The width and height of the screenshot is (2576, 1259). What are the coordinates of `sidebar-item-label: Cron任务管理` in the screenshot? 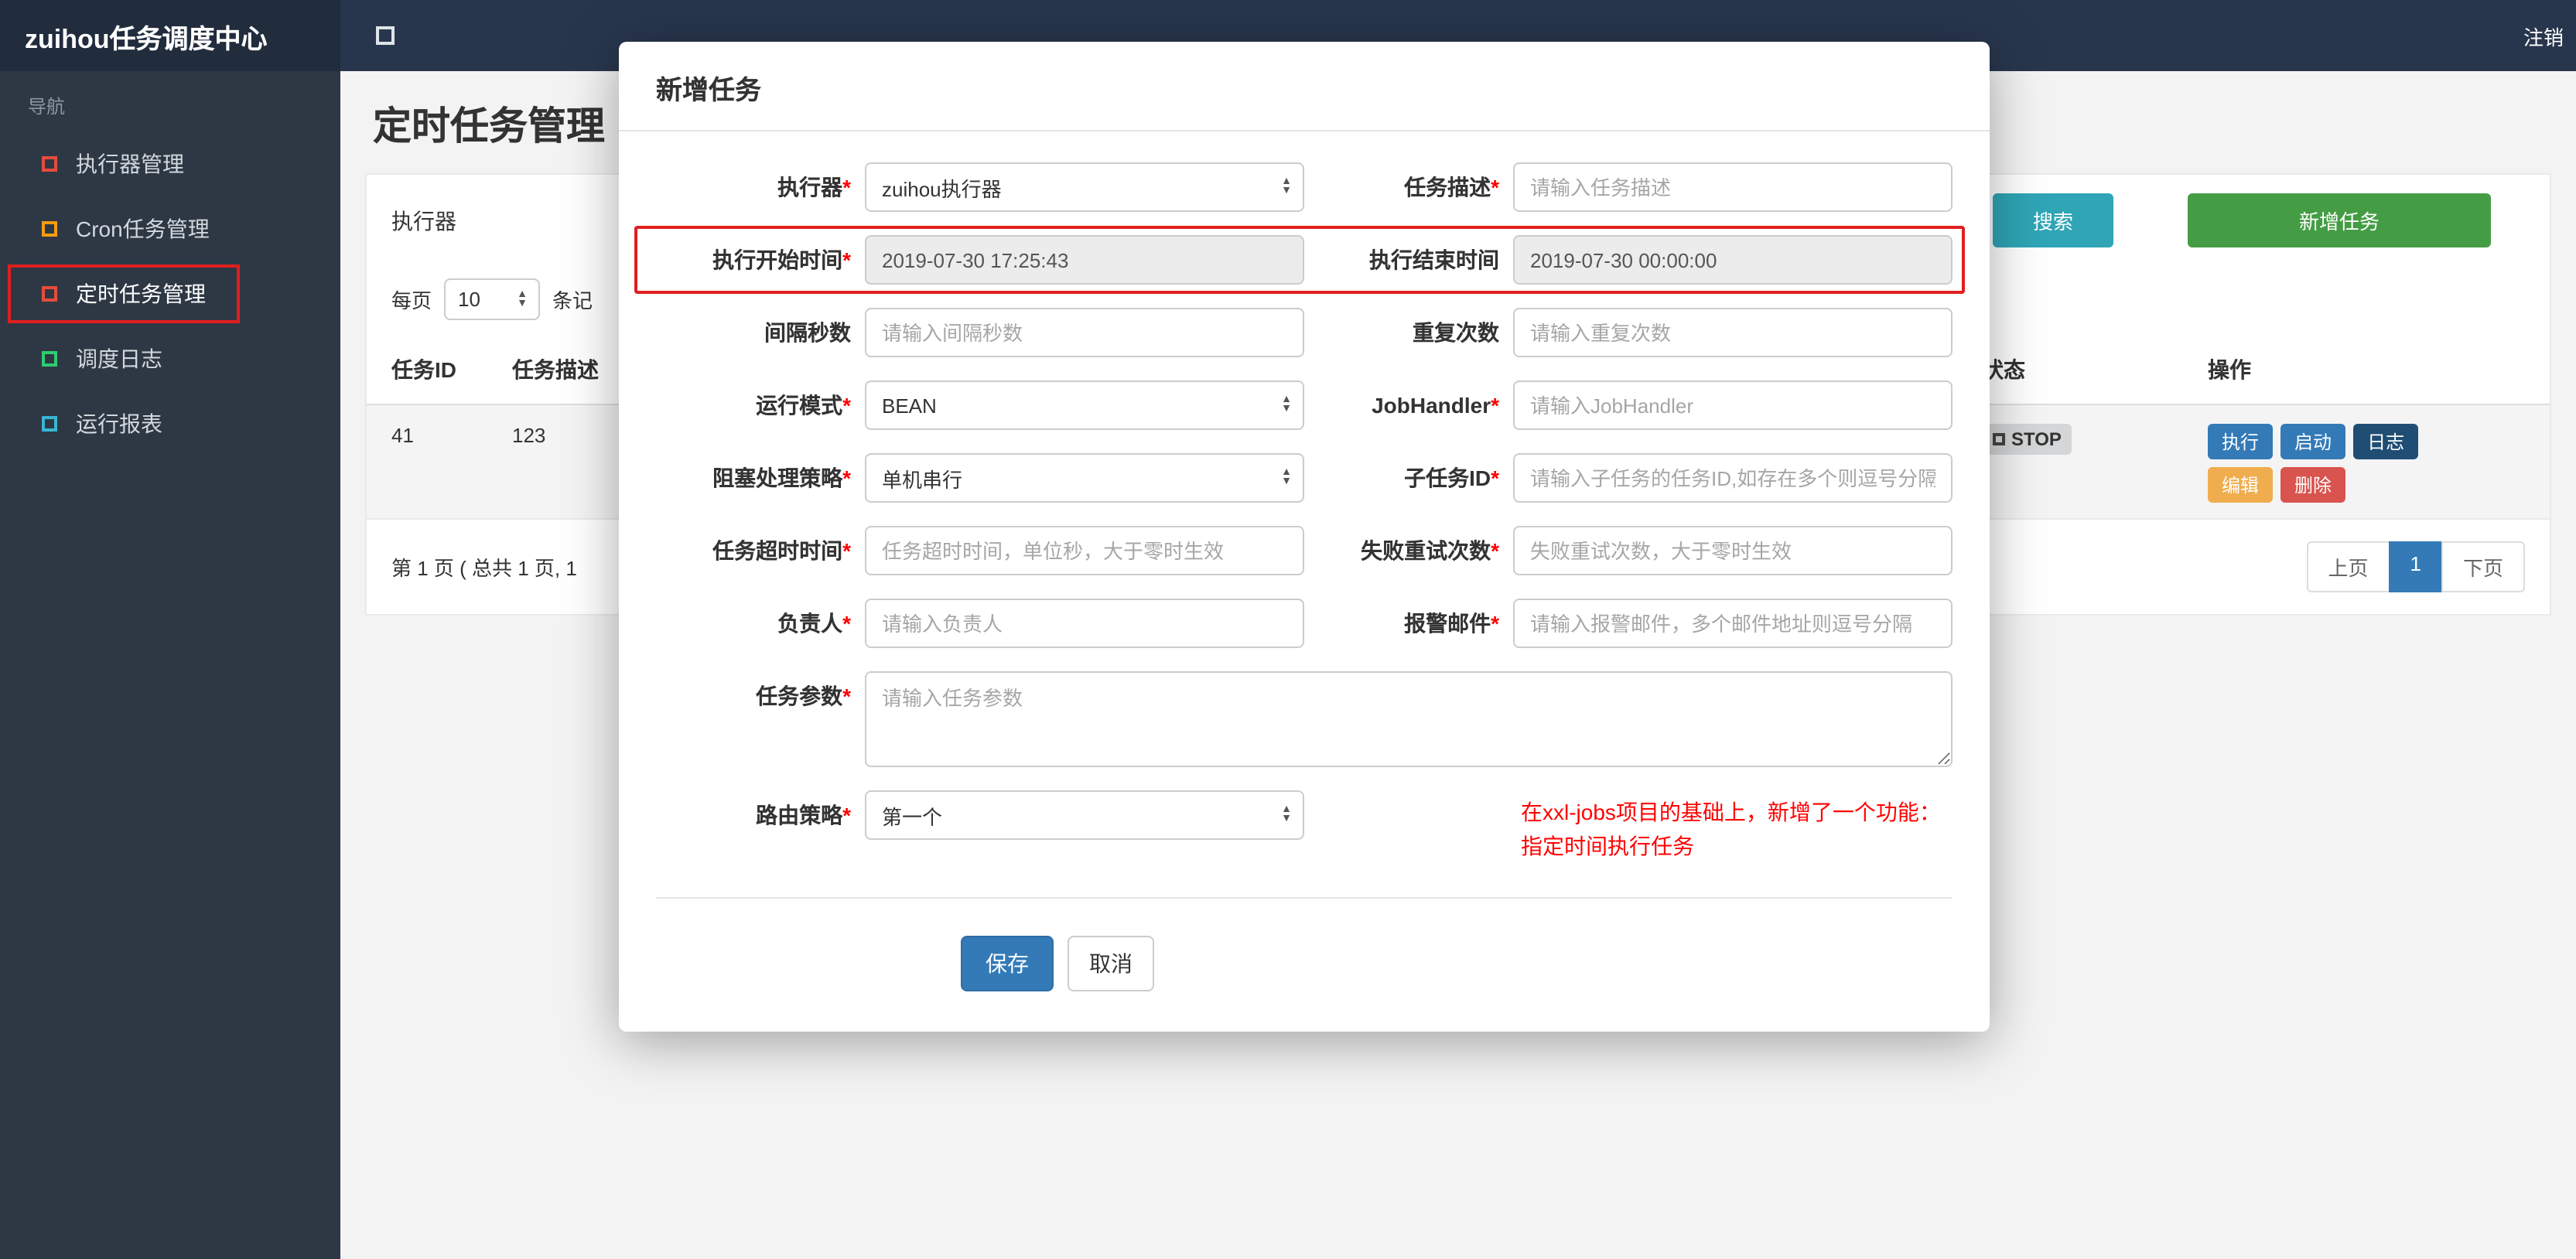 It's located at (143, 229).